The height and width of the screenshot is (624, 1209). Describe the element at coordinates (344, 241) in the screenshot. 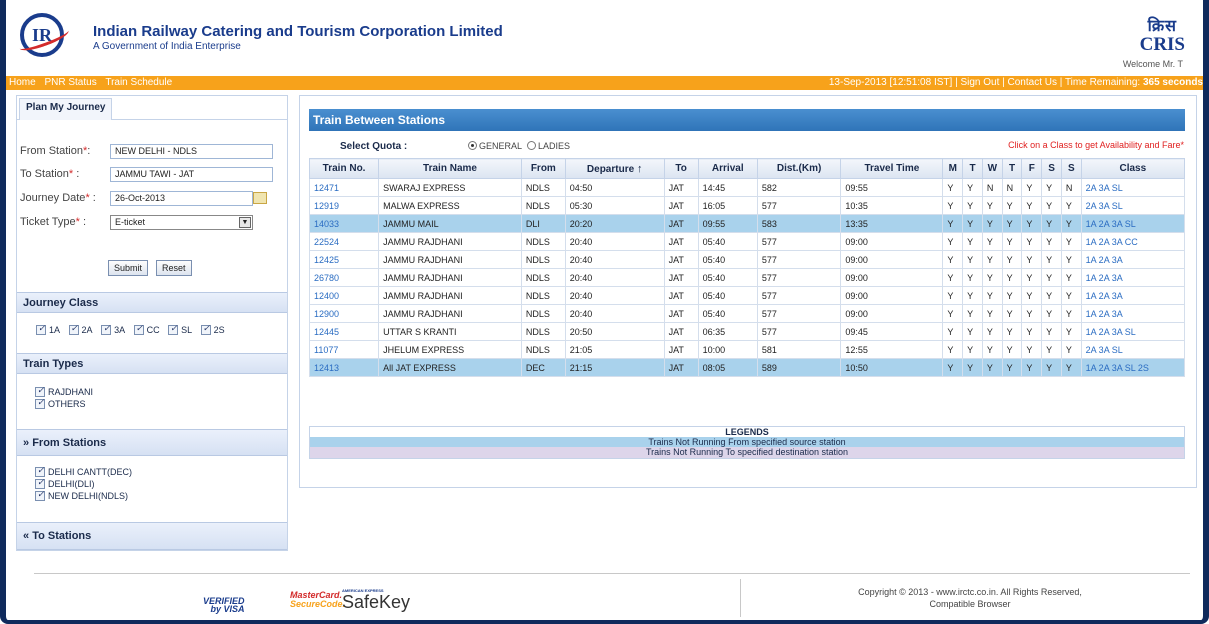

I see `train-number-link: 22524` at that location.